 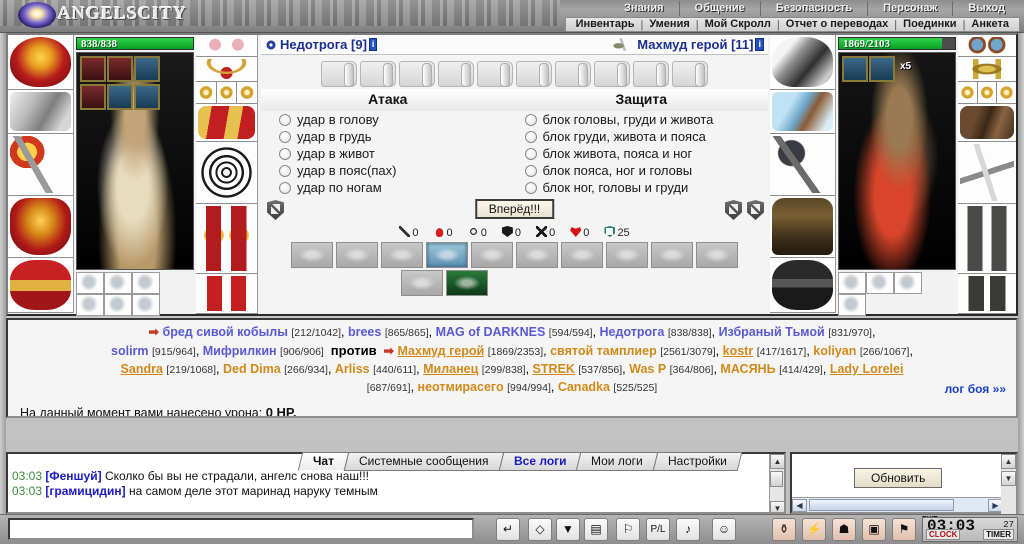 What do you see at coordinates (142, 369) in the screenshot?
I see `participant-name: Sandra` at bounding box center [142, 369].